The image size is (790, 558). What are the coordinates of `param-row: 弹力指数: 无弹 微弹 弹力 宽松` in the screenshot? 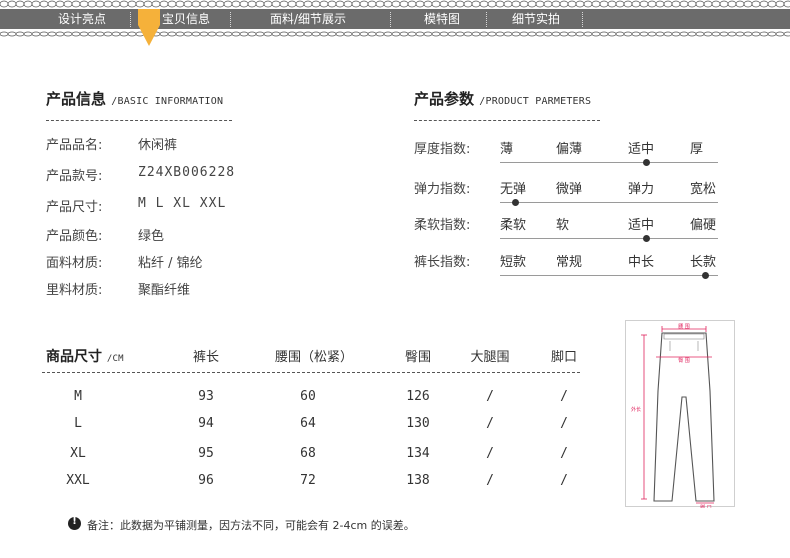 It's located at (569, 193).